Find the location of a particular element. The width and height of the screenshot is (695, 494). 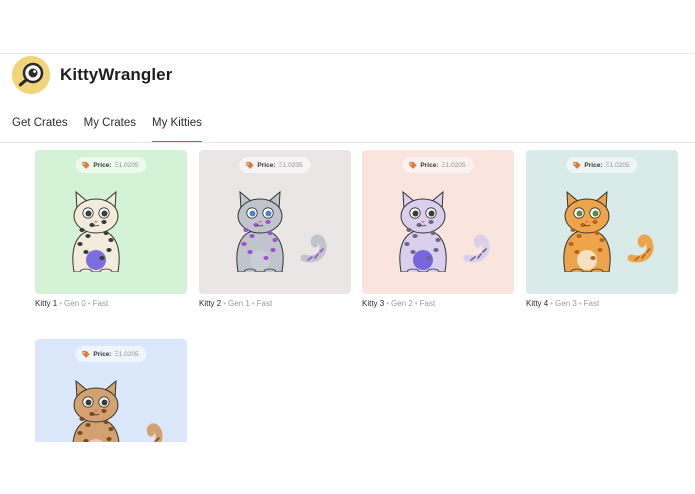

kitty-meta: Kitty 1 • Gen 0 • Fast is located at coordinates (111, 303).